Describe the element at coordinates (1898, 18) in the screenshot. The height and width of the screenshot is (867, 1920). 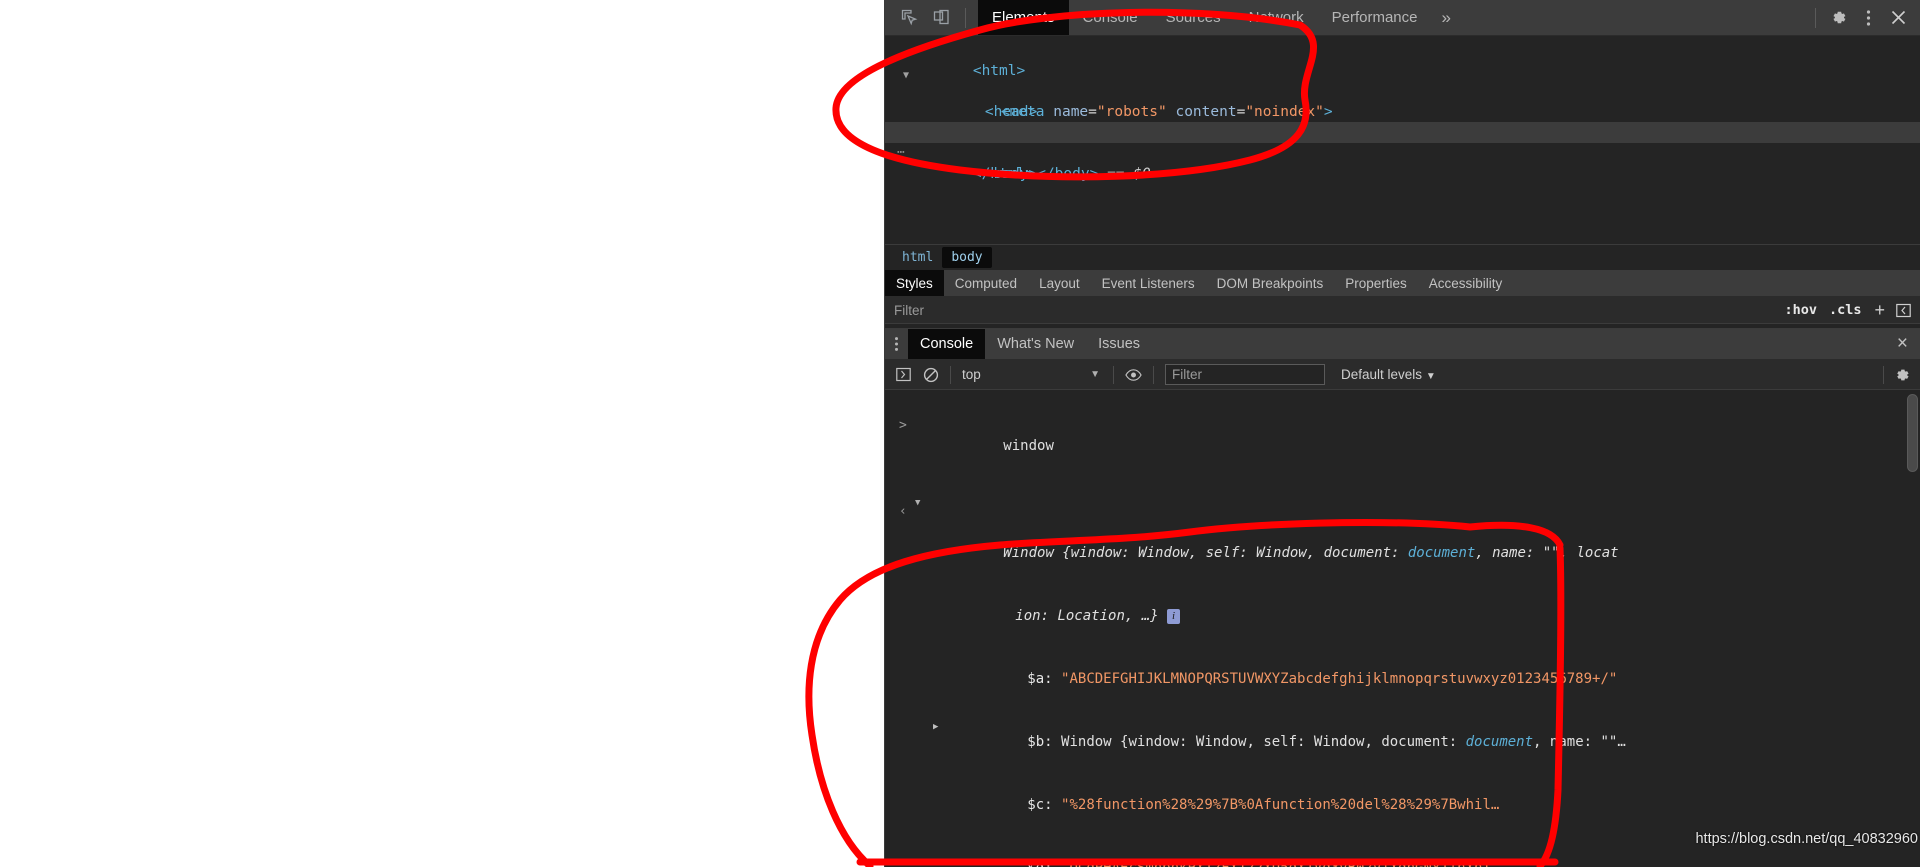
I see `close-icon` at that location.